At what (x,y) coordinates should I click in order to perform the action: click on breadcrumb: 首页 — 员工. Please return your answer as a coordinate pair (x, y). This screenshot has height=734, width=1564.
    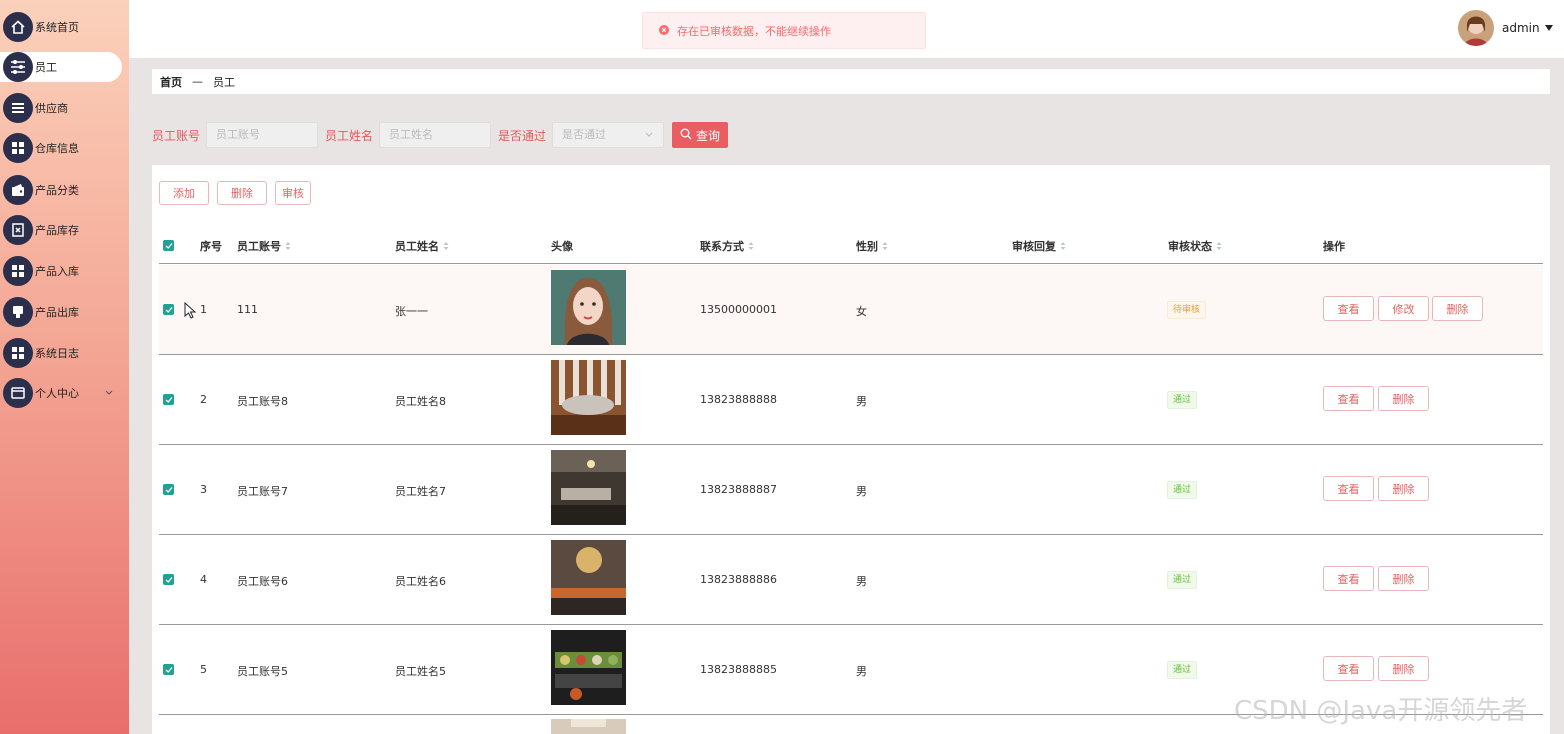
    Looking at the image, I should click on (851, 81).